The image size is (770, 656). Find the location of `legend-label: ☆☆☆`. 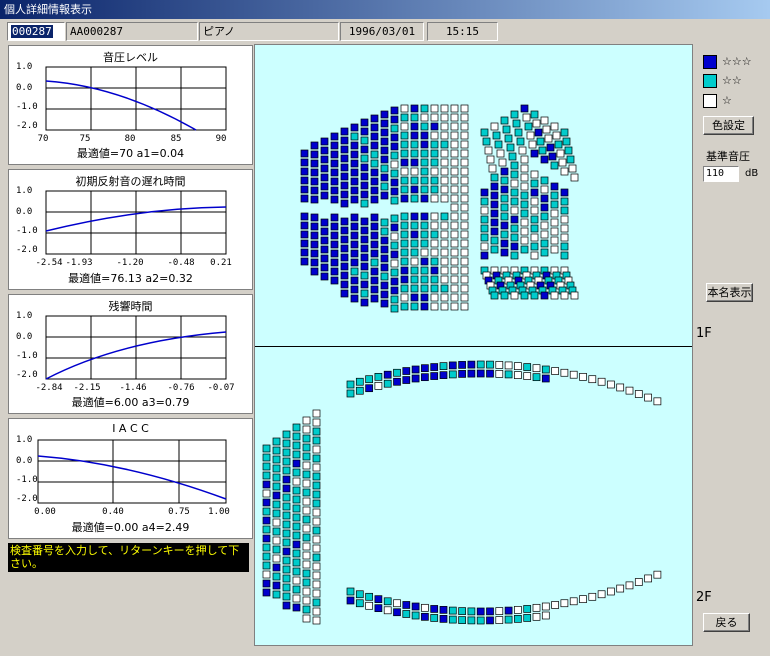

legend-label: ☆☆☆ is located at coordinates (737, 61).